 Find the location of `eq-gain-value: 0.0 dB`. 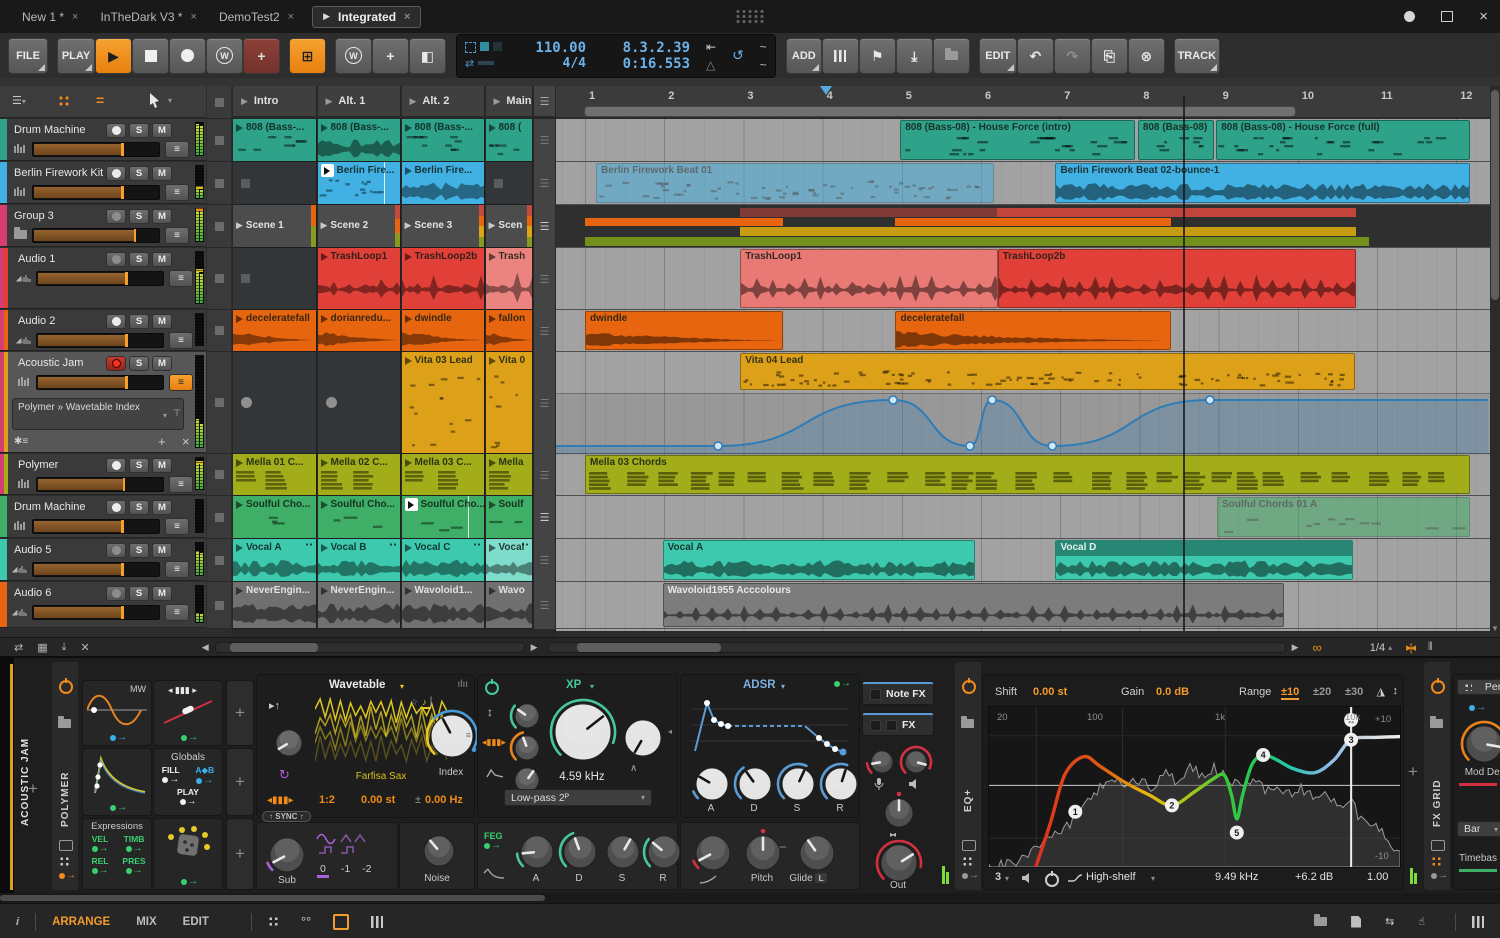

eq-gain-value: 0.0 dB is located at coordinates (1172, 692).